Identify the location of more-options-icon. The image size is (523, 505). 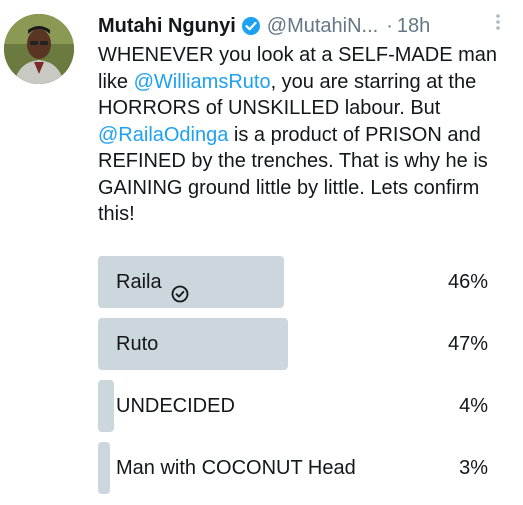
(498, 25).